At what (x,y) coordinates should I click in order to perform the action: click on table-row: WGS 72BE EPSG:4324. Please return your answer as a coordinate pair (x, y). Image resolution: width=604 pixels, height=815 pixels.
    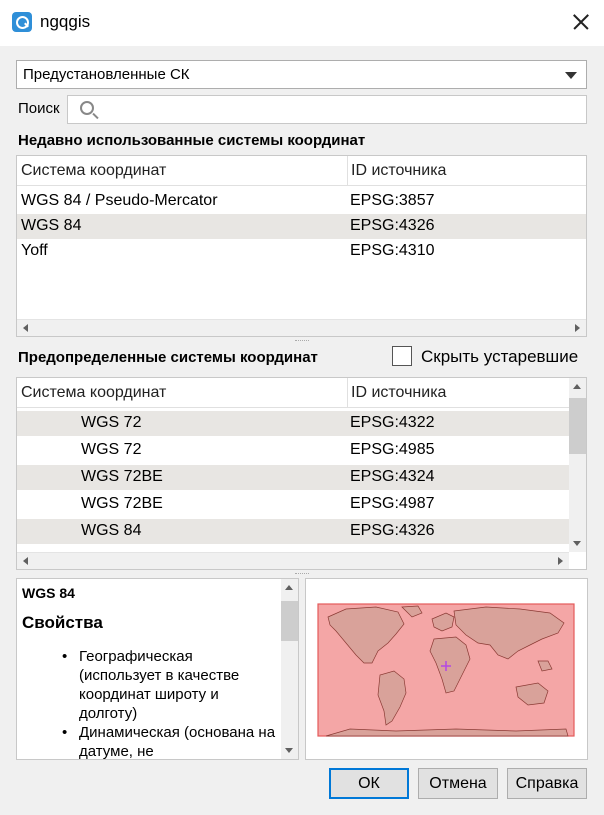
    Looking at the image, I should click on (293, 477).